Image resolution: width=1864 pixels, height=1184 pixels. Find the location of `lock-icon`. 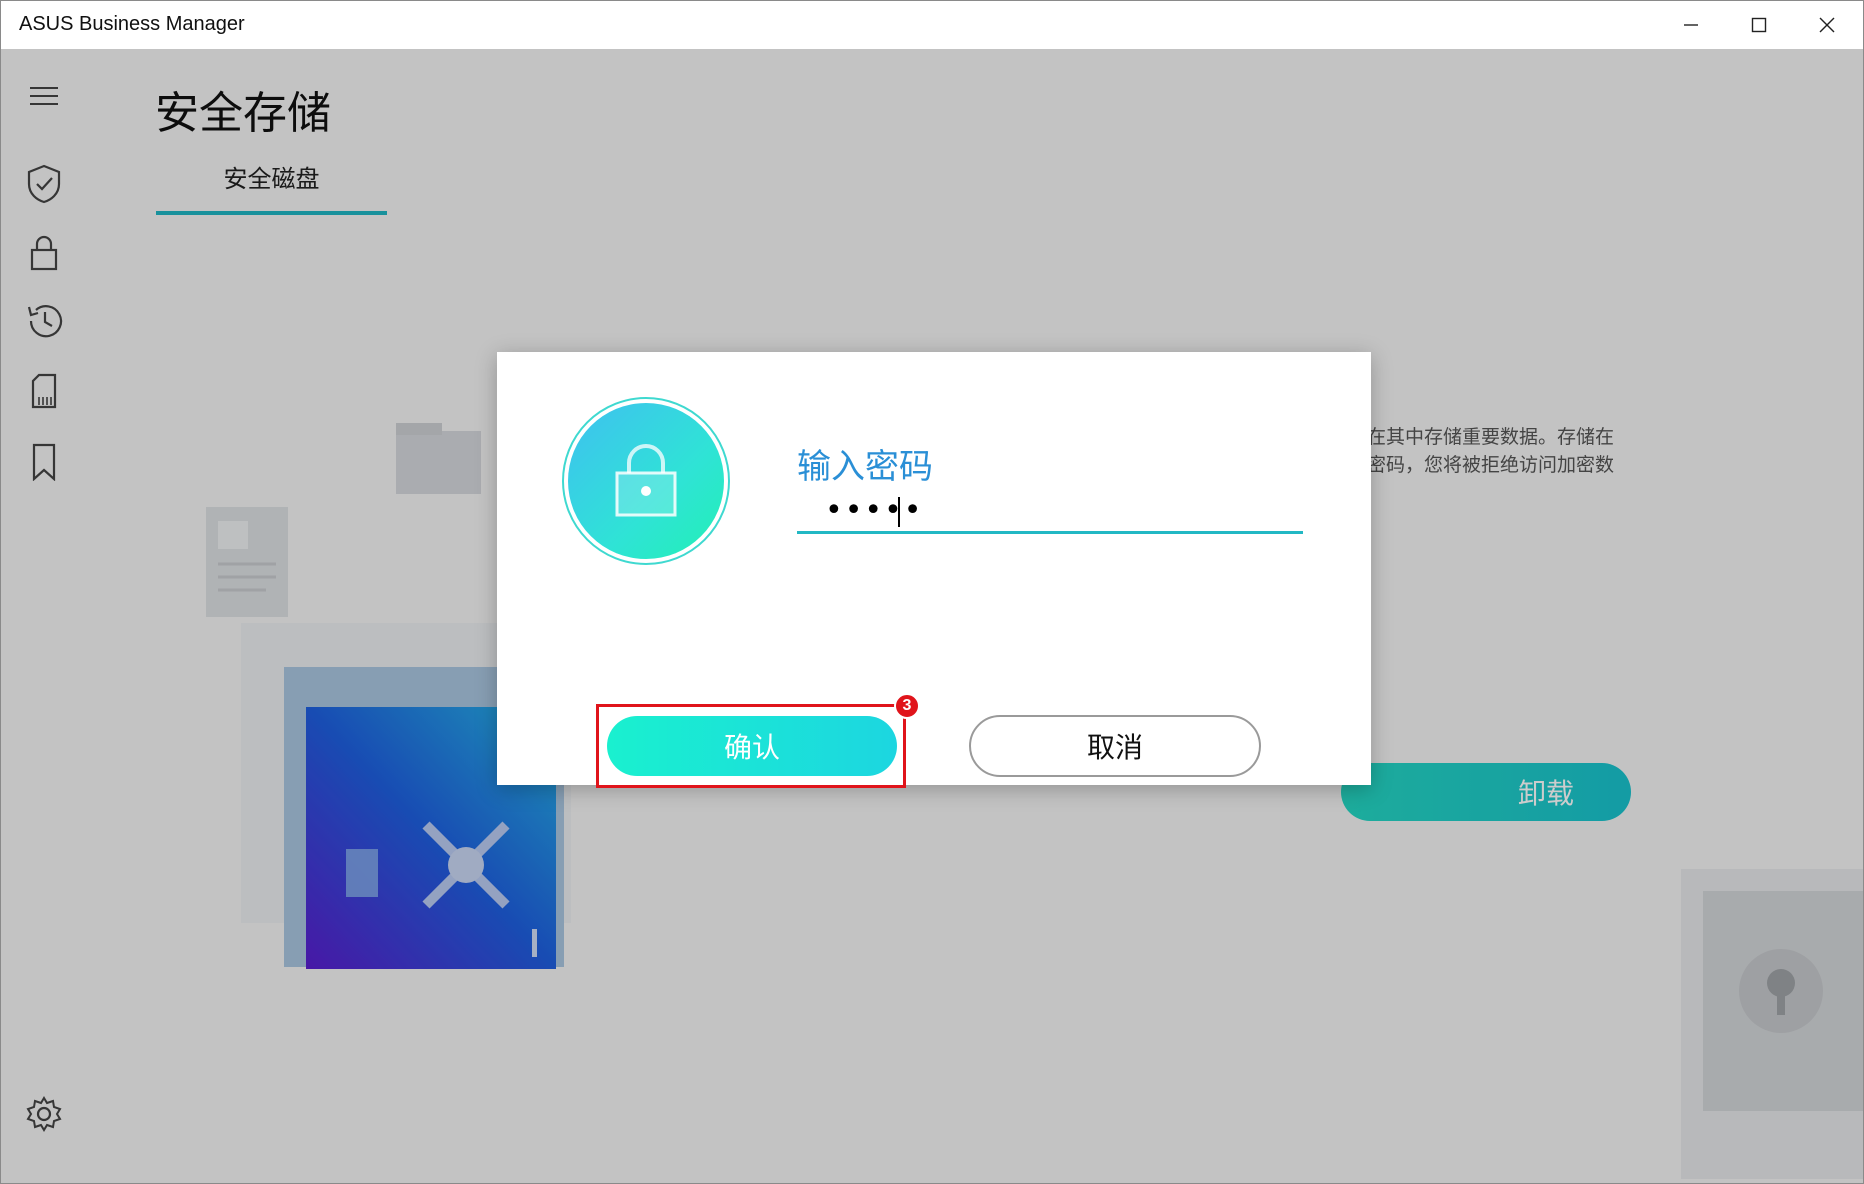

lock-icon is located at coordinates (646, 480).